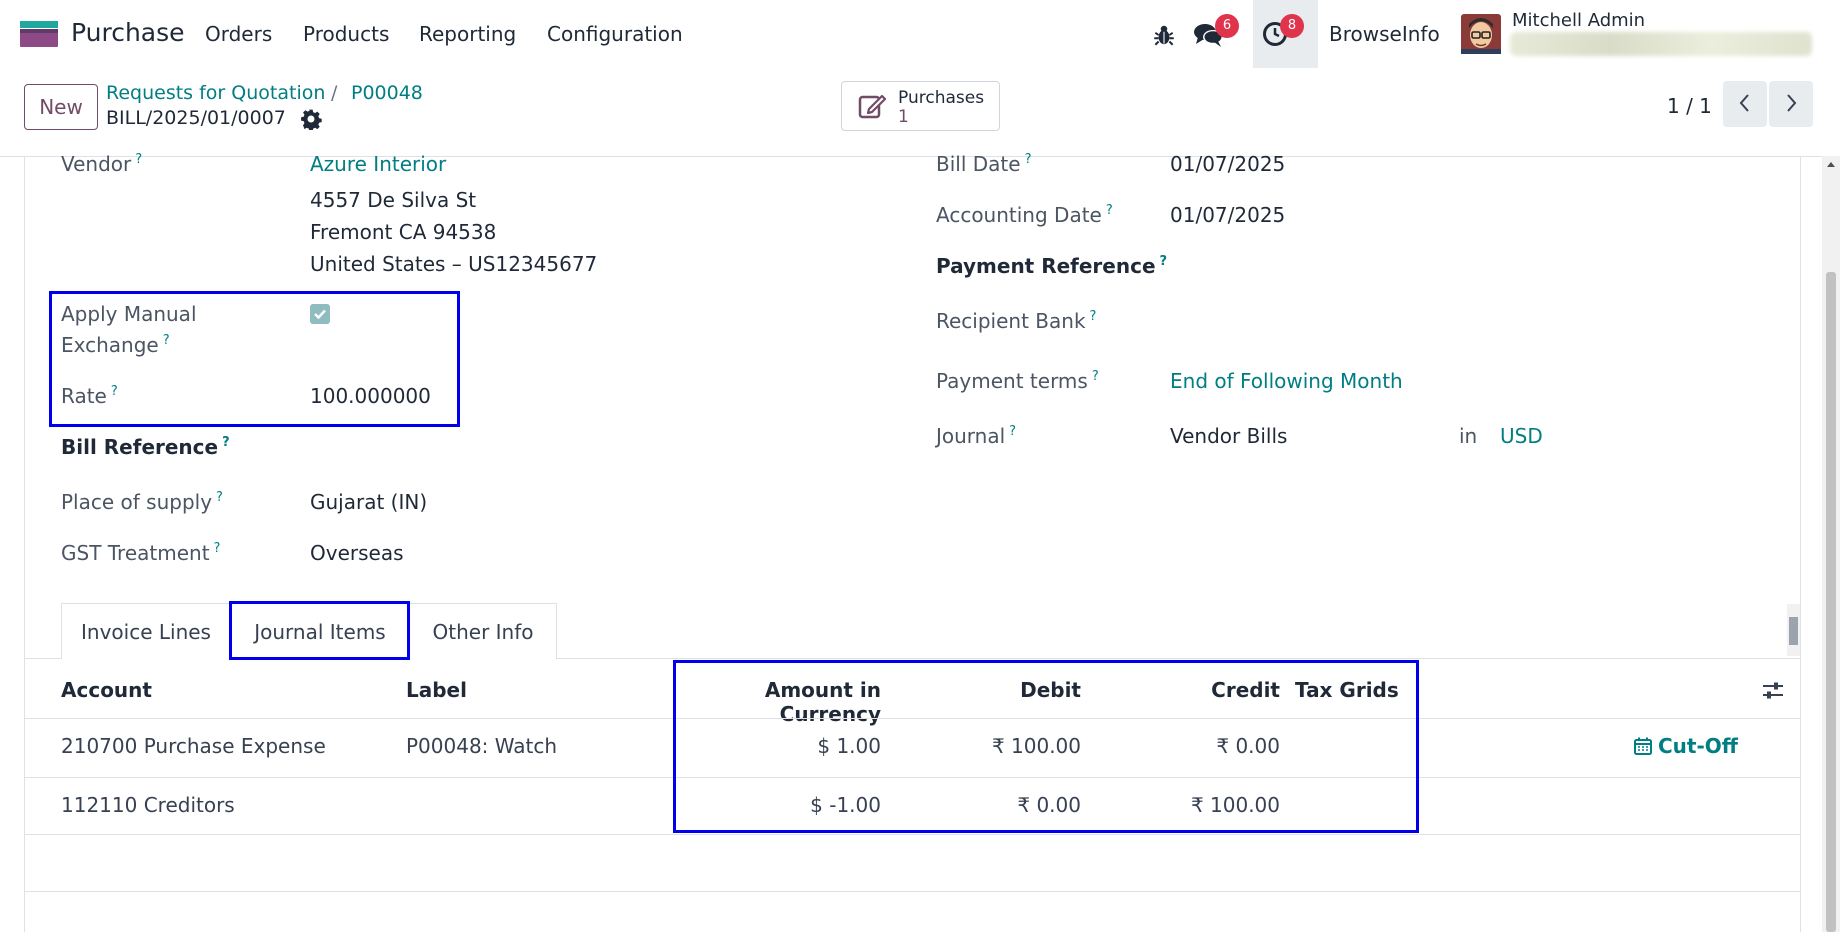  What do you see at coordinates (1661, 44) in the screenshot?
I see `user-database-info-blurred` at bounding box center [1661, 44].